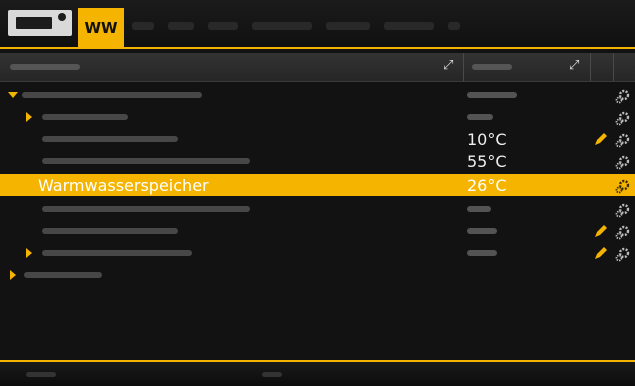 Image resolution: width=635 pixels, height=386 pixels. I want to click on eta-logo, so click(40, 23).